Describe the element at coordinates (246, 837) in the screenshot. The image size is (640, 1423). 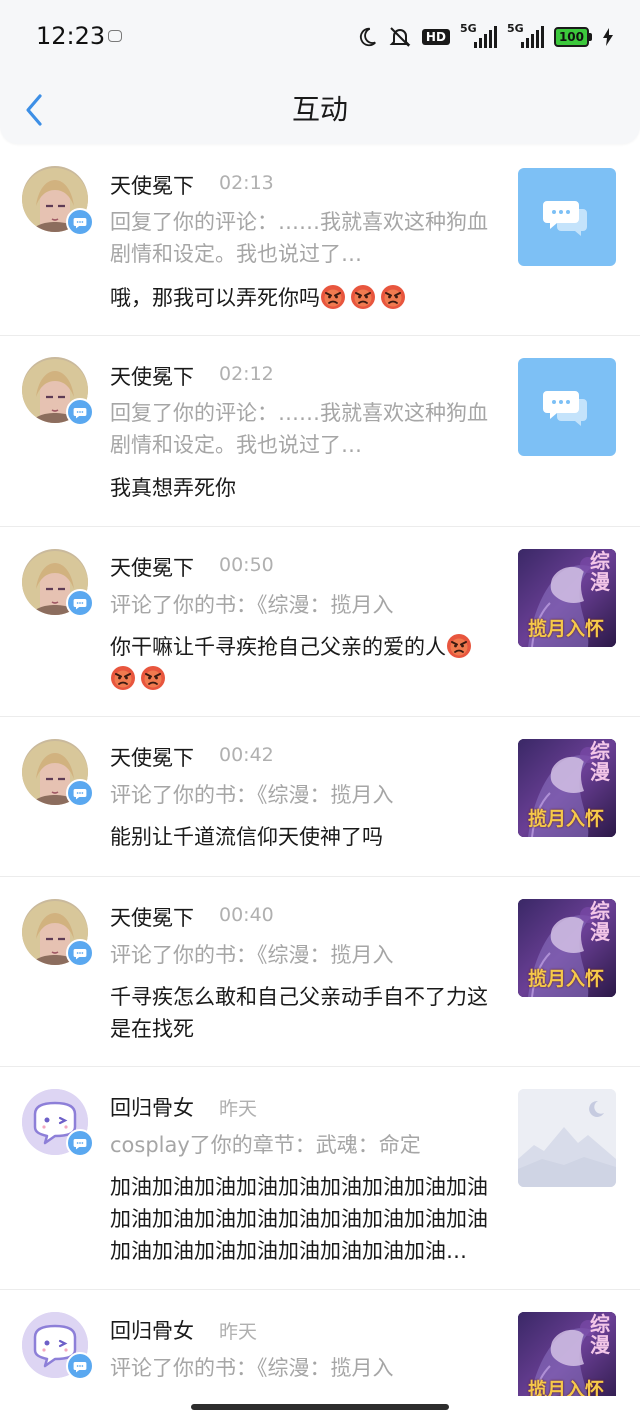
I see `comment-text: 能别让千道流信仰天使神了吗` at that location.